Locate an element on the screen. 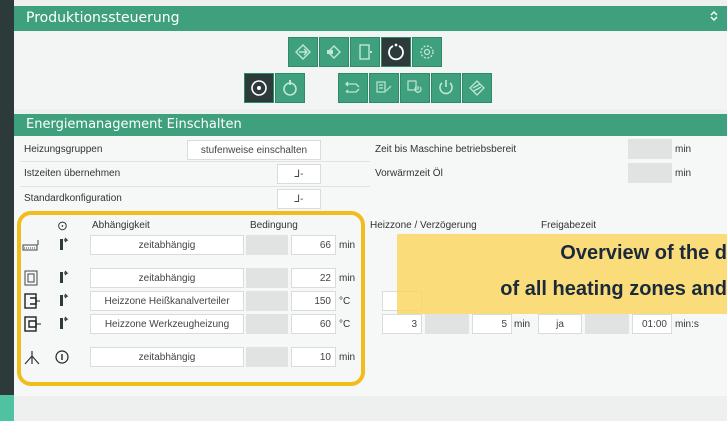 The height and width of the screenshot is (421, 727). istzeiten-button: ⅃- is located at coordinates (299, 174).